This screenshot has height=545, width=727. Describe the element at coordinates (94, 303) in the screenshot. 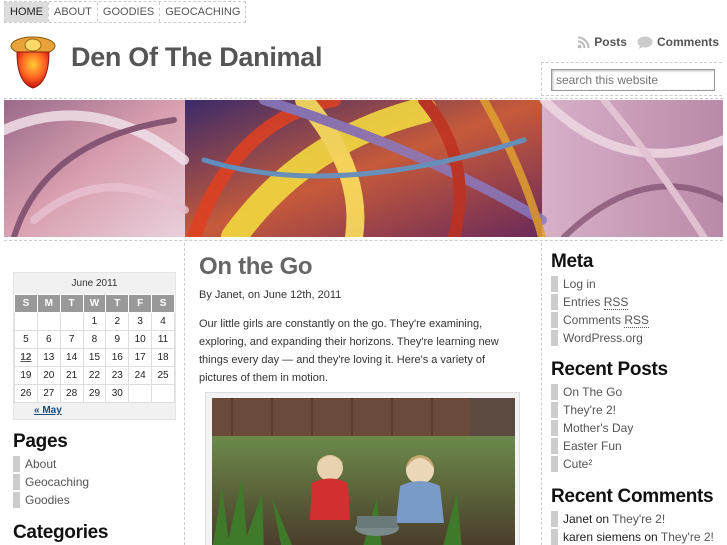

I see `weekday-header: W` at that location.